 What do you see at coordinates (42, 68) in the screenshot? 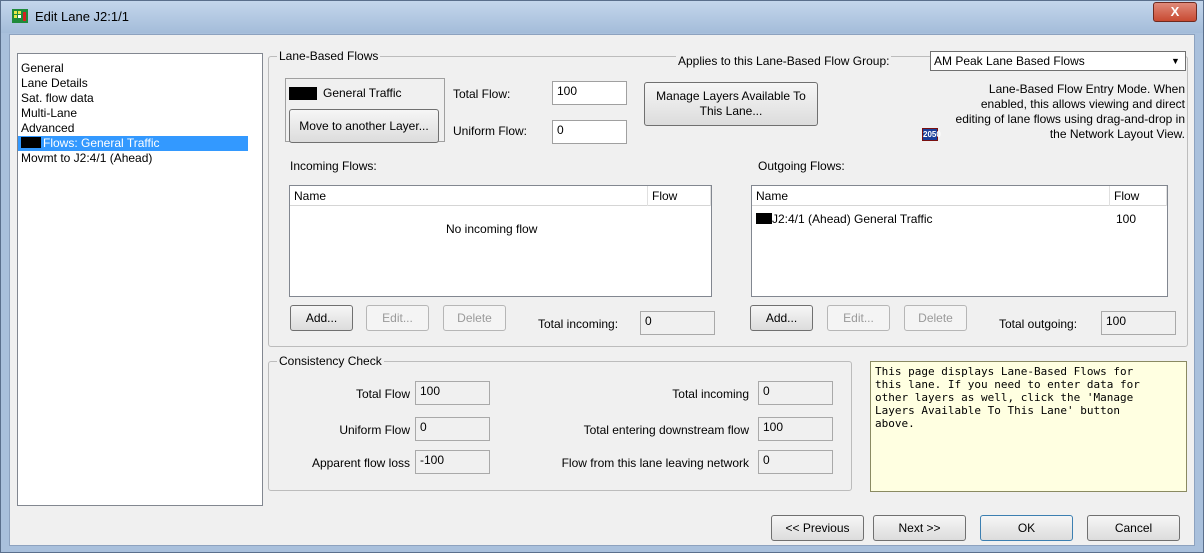
I see `nav-item-label: General` at bounding box center [42, 68].